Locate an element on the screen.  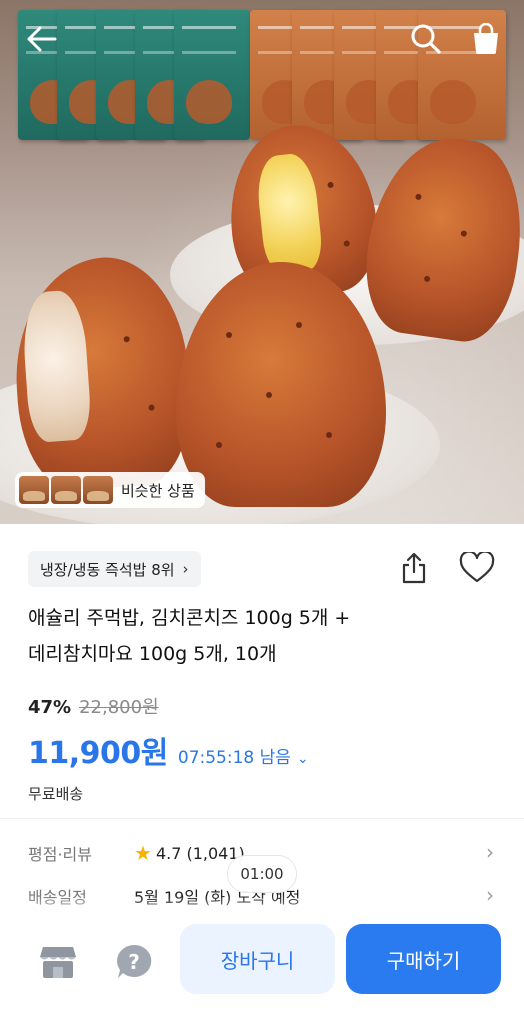
cart-button is located at coordinates (486, 39).